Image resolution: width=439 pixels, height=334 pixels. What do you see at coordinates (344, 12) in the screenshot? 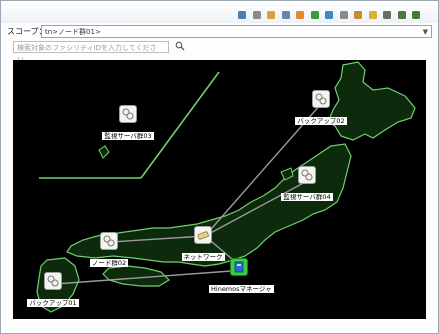
I see `document-icon` at bounding box center [344, 12].